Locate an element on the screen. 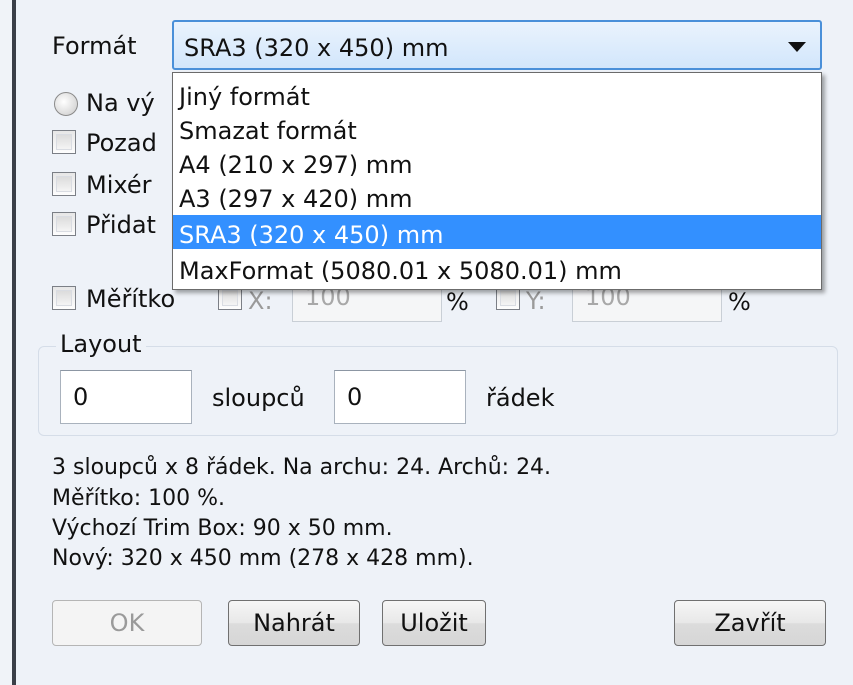 This screenshot has width=853, height=685. save-button: Uložit is located at coordinates (434, 623).